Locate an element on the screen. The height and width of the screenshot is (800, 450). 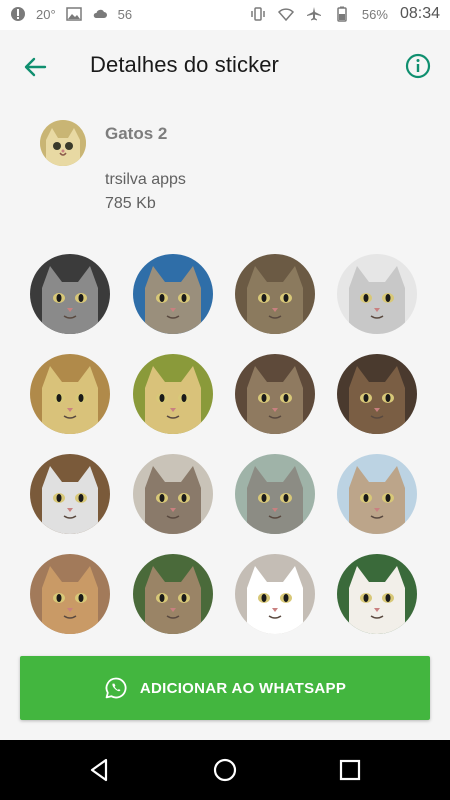
system-nav-bar is located at coordinates (225, 770).